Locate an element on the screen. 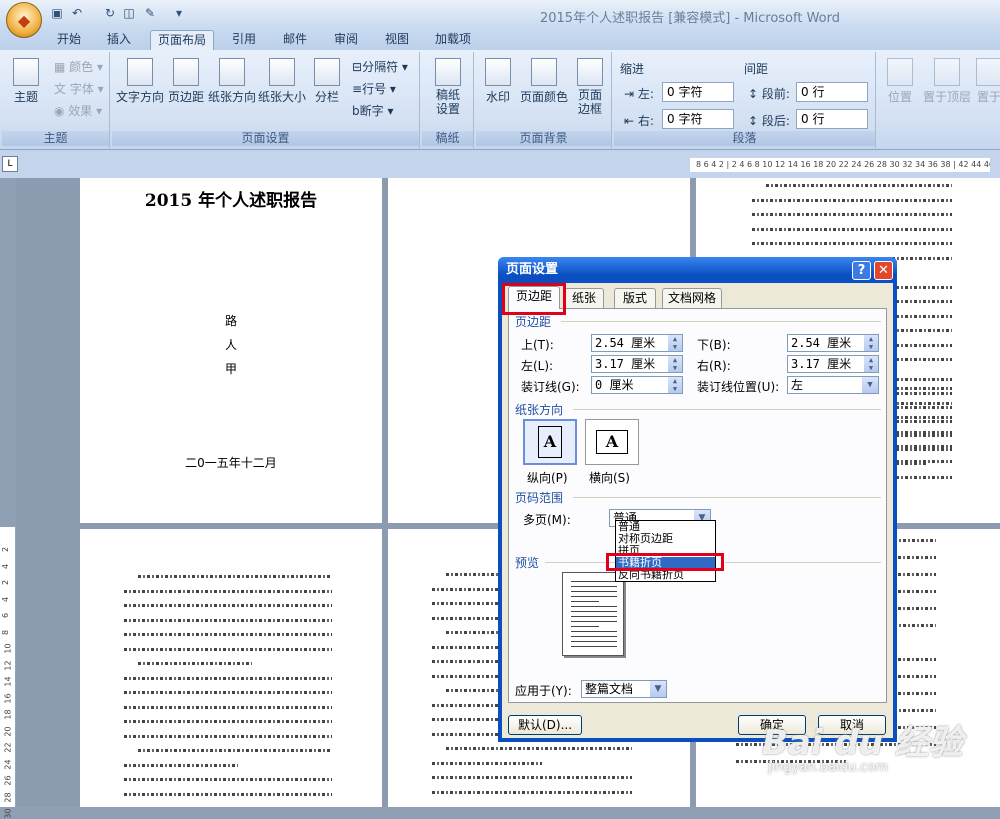 This screenshot has height=819, width=1000. group-background: 水印 页面颜色 页面边框 页面背景 is located at coordinates (544, 100).